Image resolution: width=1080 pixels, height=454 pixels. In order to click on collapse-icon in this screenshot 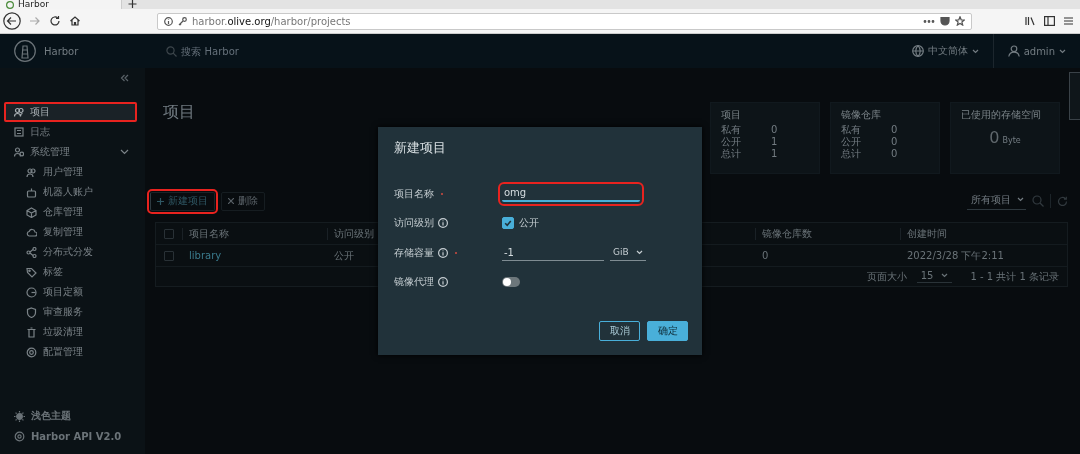, I will do `click(124, 78)`.